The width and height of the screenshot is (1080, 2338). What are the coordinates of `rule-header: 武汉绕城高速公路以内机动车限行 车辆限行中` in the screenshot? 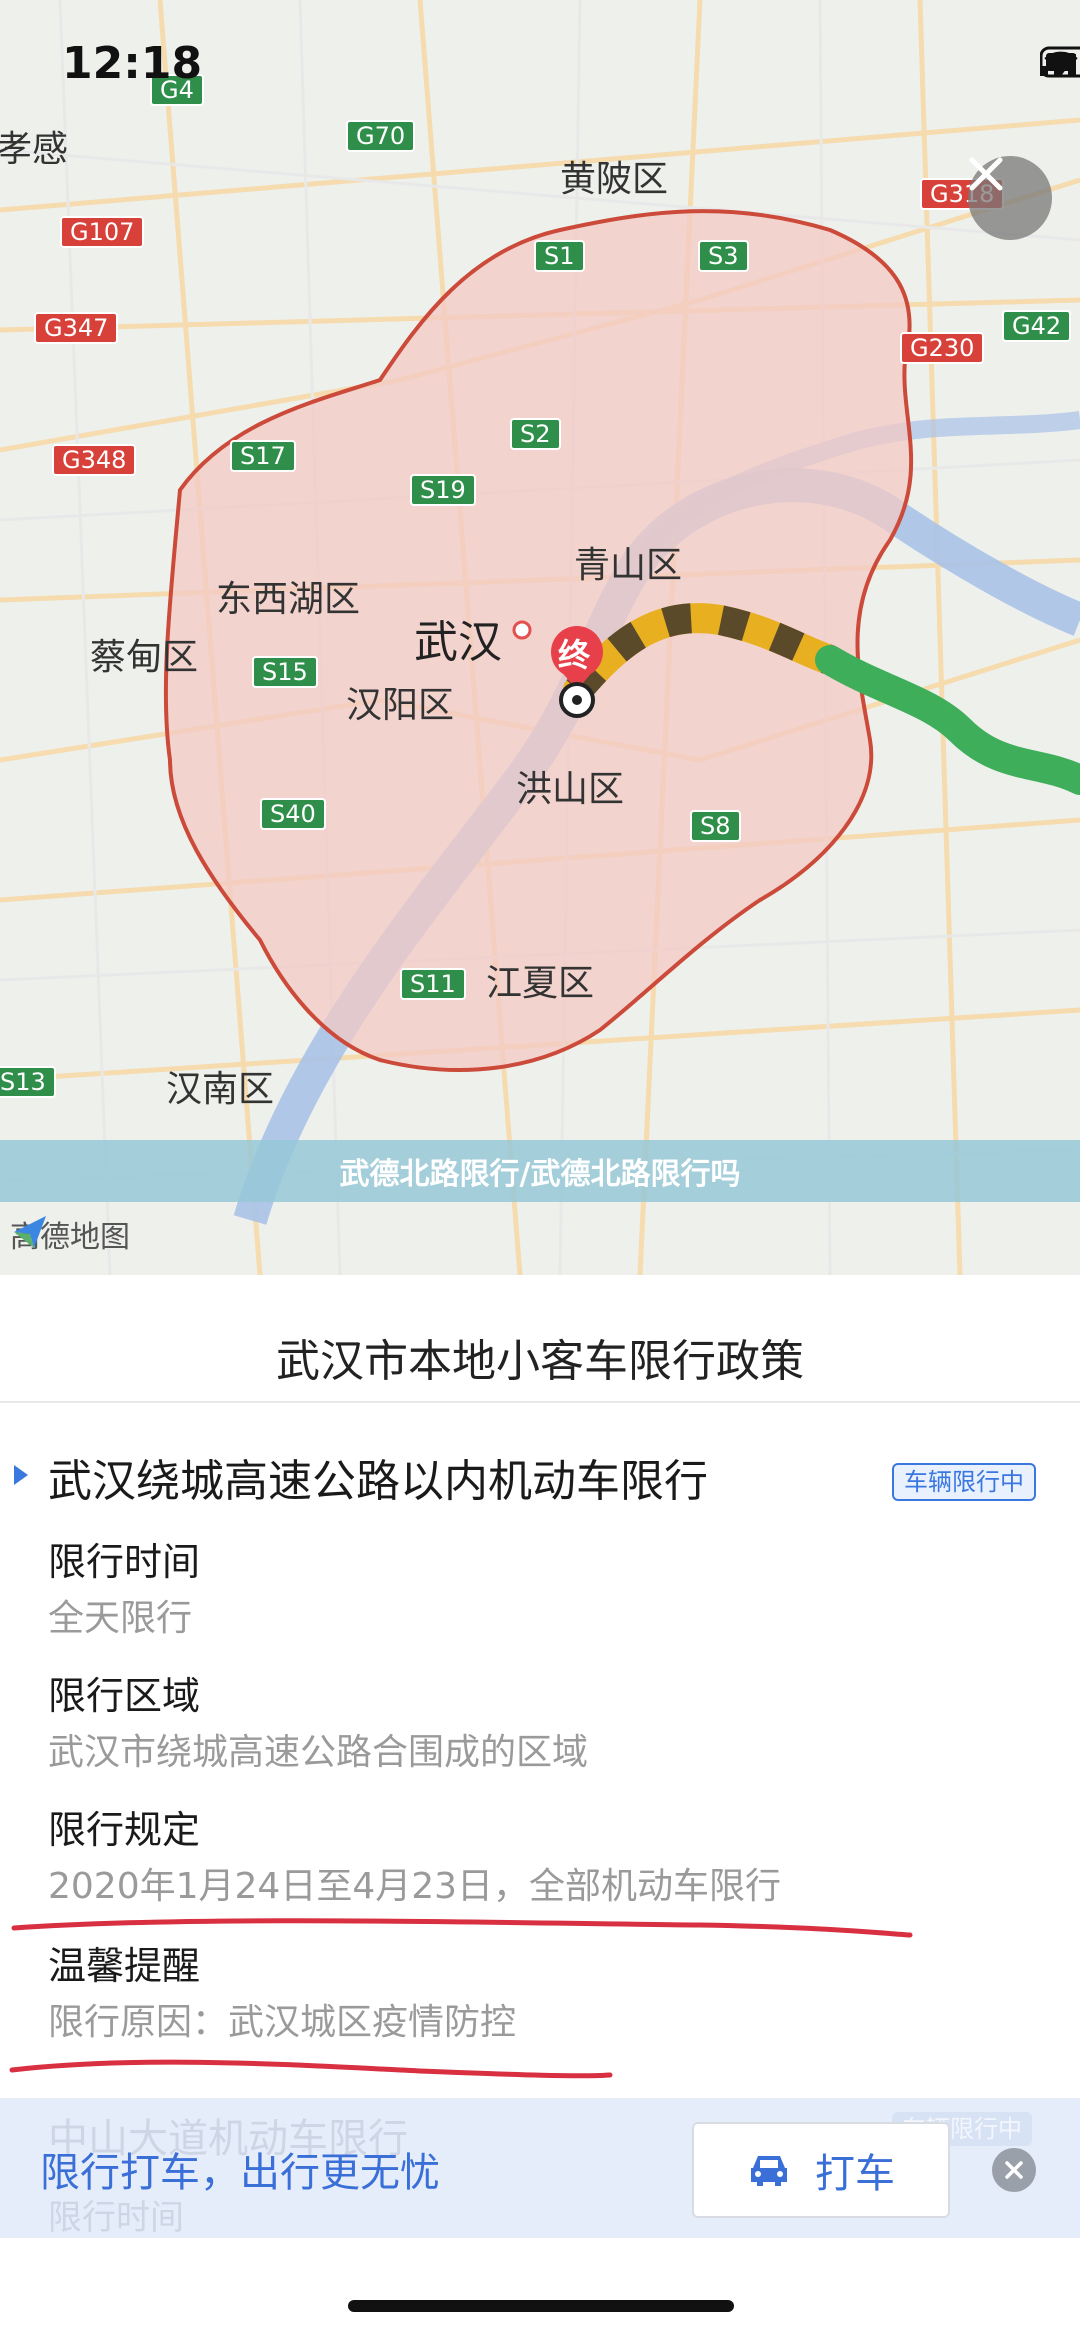 It's located at (540, 1477).